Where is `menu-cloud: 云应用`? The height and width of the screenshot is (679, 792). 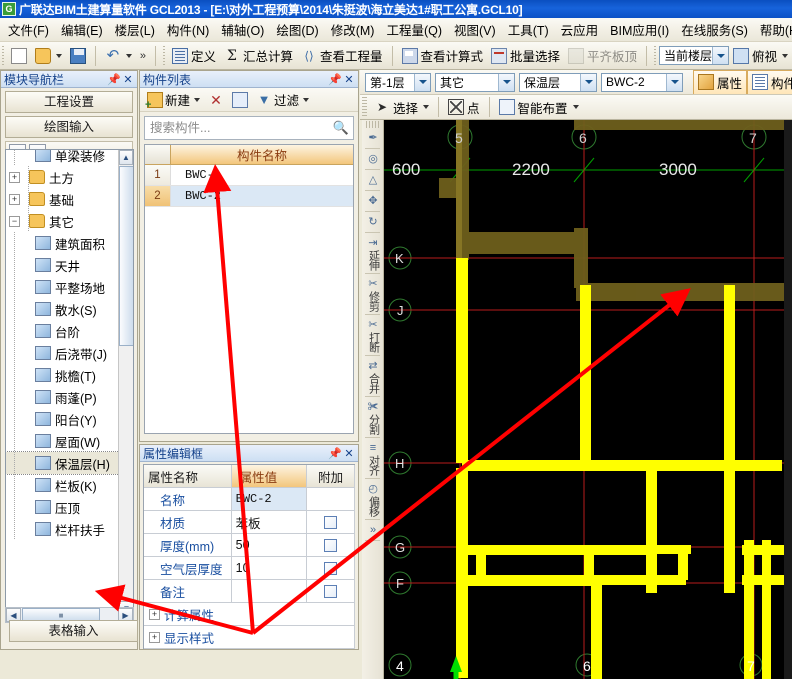 menu-cloud: 云应用 is located at coordinates (580, 29).